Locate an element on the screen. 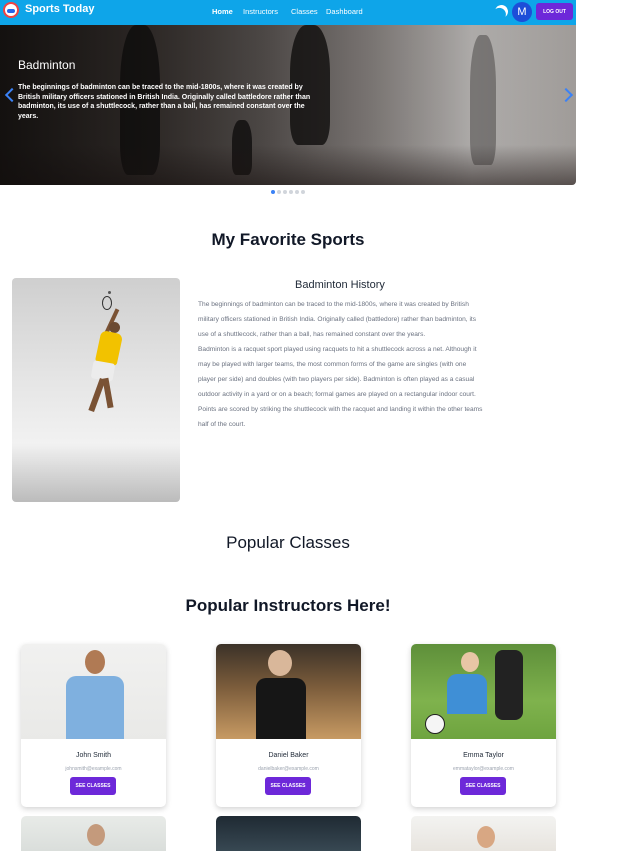 The height and width of the screenshot is (851, 623). favorite-sports-heading: My Favorite Sports is located at coordinates (288, 239).